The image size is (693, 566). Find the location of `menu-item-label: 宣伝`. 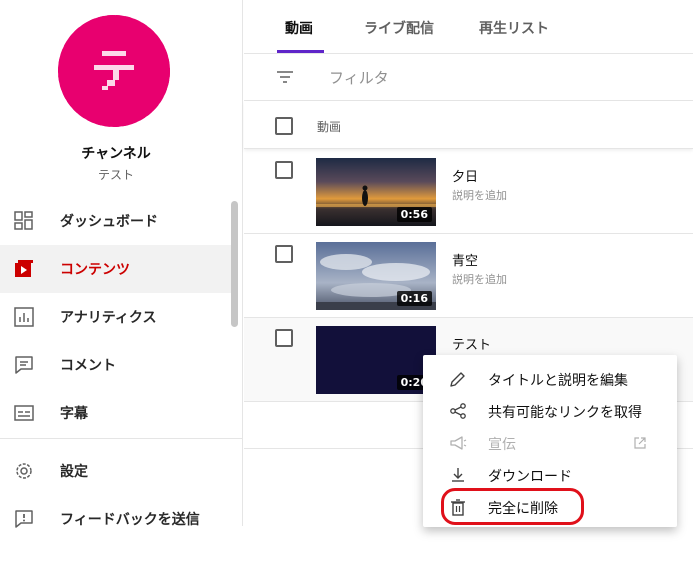

menu-item-label: 宣伝 is located at coordinates (502, 445).